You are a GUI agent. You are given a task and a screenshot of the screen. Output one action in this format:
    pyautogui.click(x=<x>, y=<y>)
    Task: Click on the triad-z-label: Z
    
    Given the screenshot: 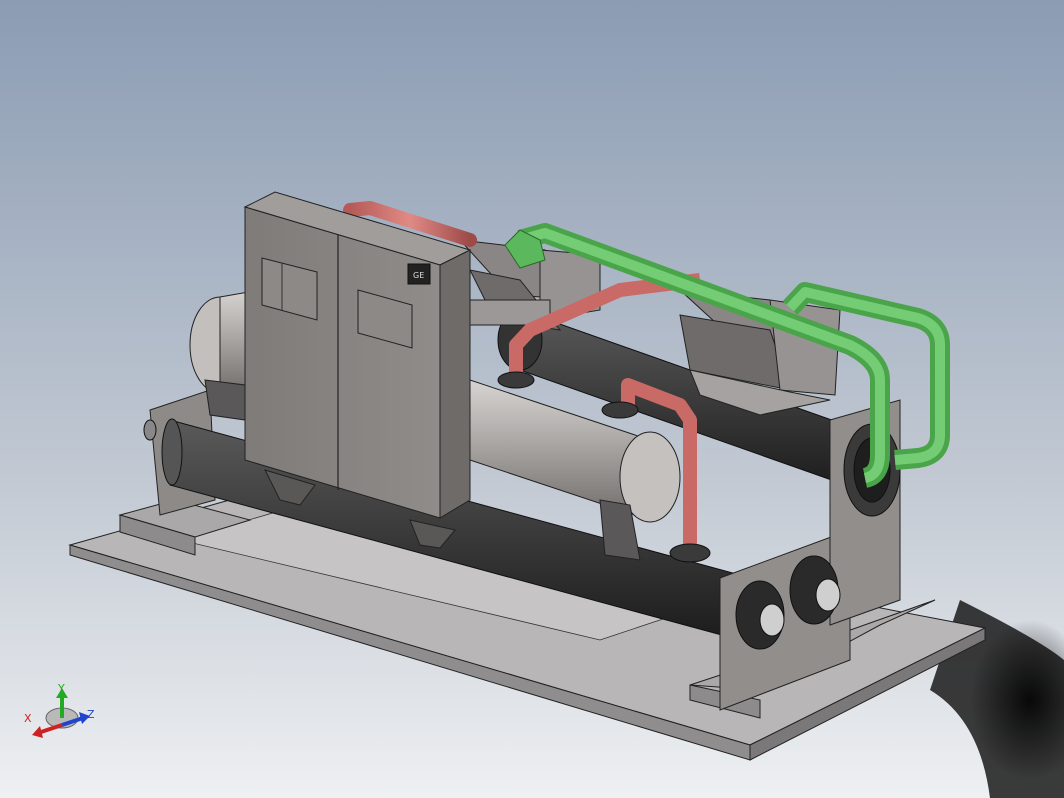 What is the action you would take?
    pyautogui.click(x=91, y=714)
    